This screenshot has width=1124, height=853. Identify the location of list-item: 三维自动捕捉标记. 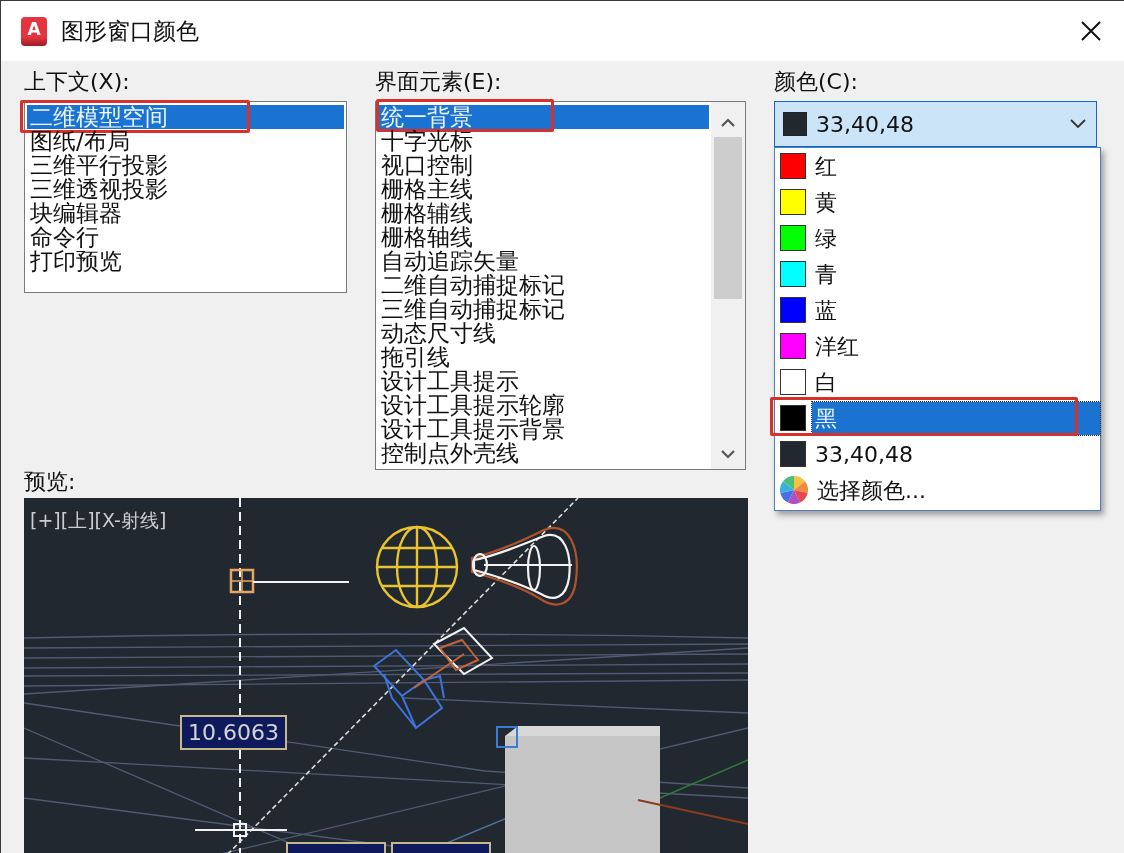
(543, 309).